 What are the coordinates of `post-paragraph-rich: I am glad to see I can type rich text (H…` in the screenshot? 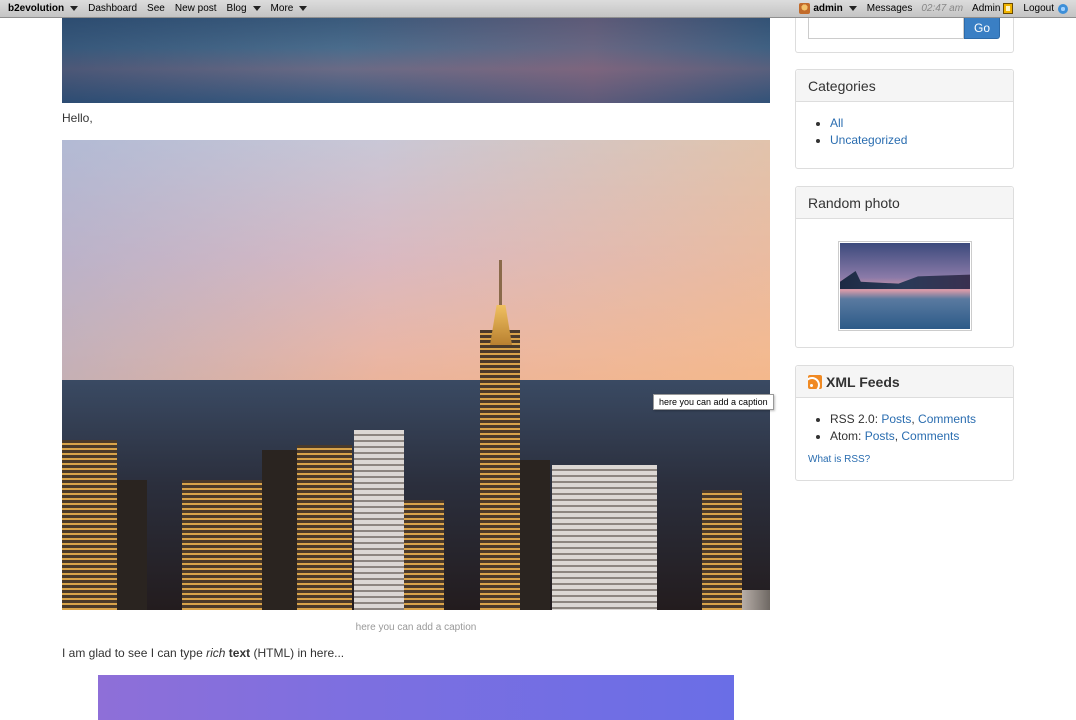 It's located at (203, 653).